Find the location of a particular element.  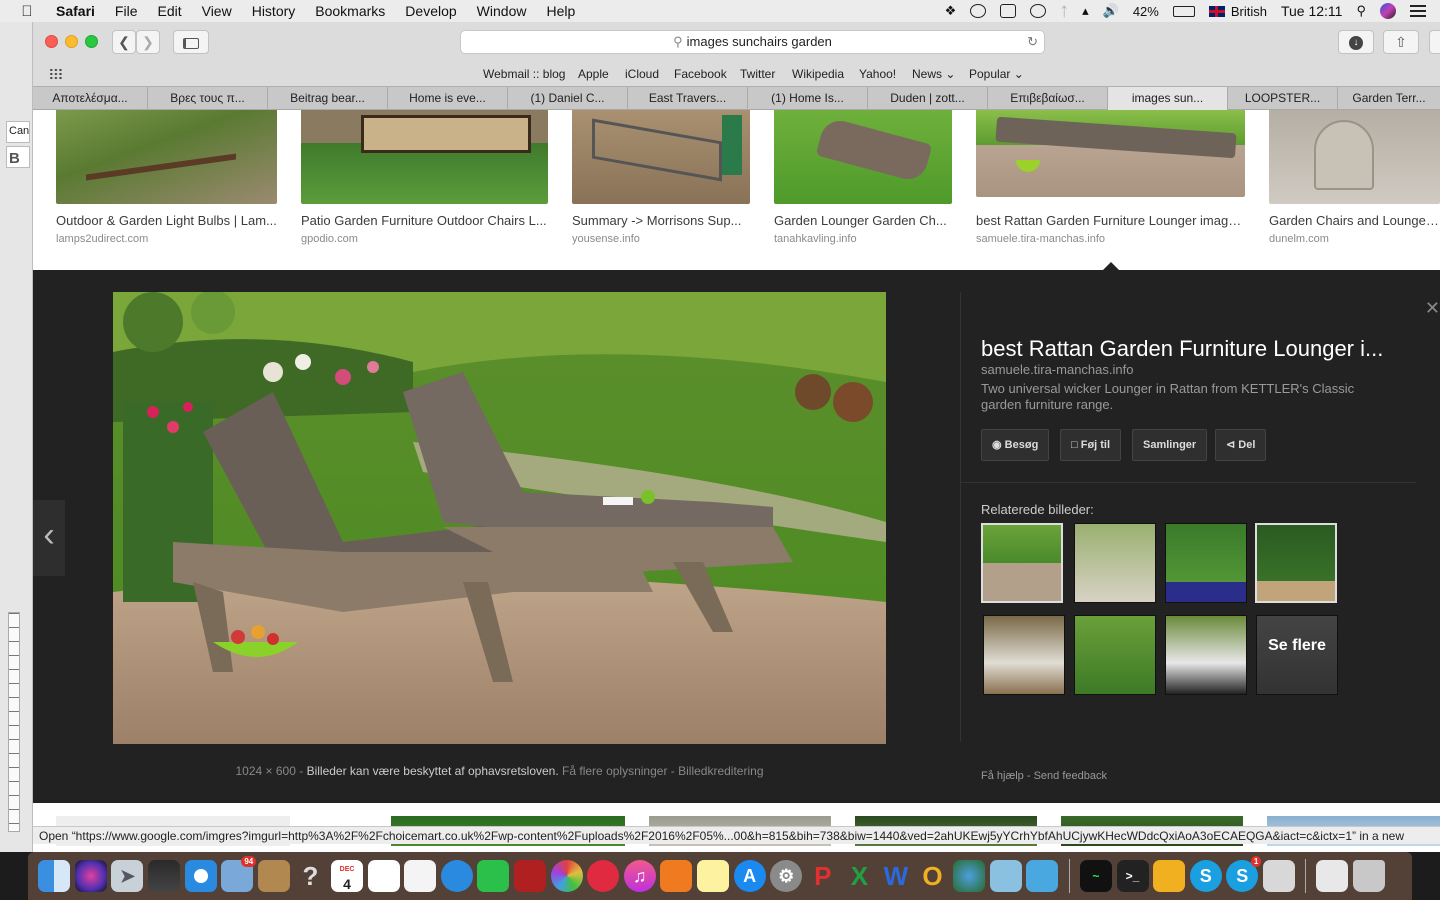

favorite-icloud: iCloud is located at coordinates (642, 74).